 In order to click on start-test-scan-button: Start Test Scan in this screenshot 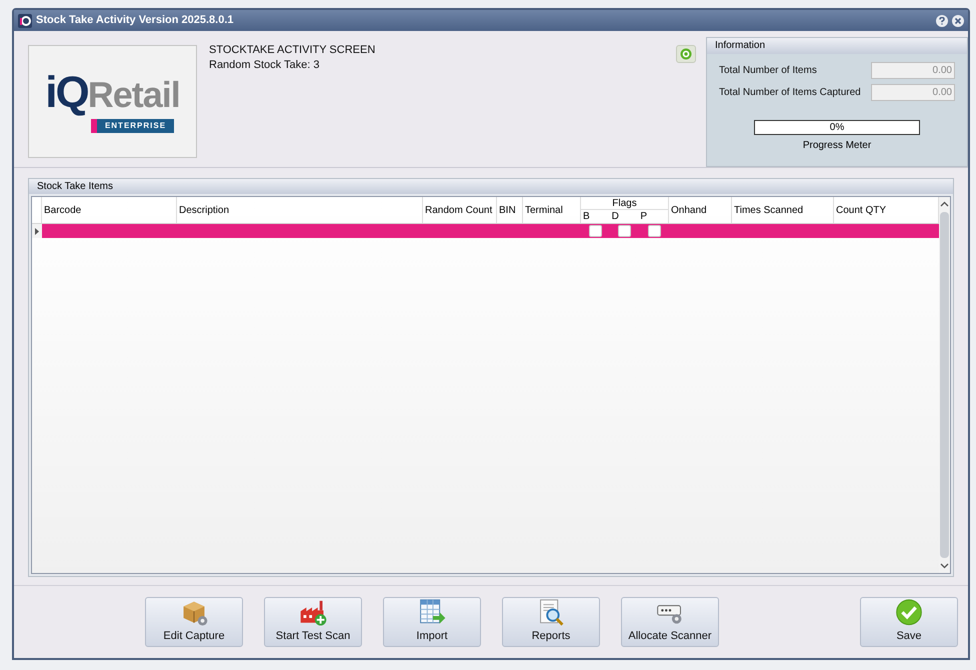, I will do `click(313, 622)`.